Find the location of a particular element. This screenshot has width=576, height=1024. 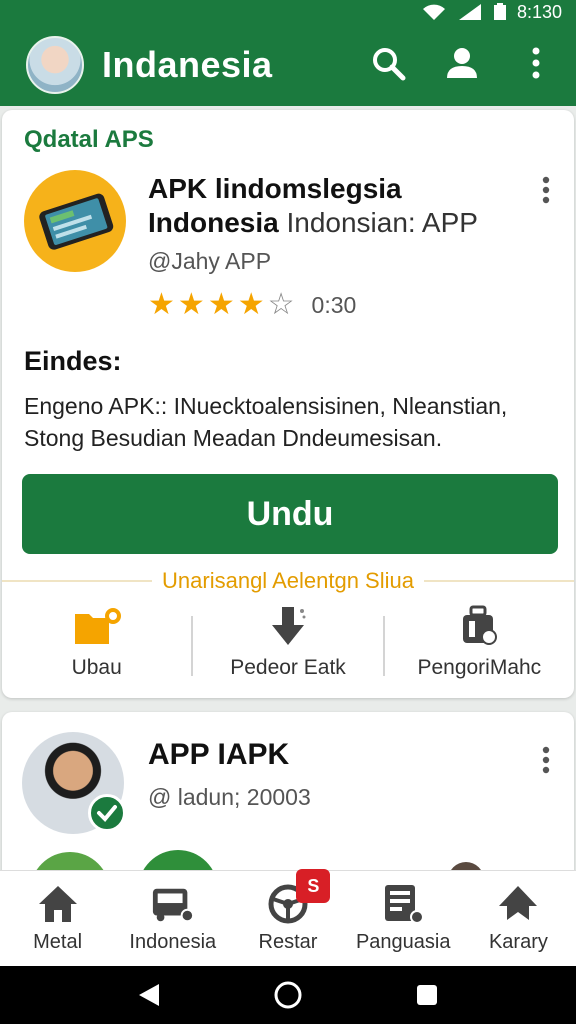

quick-action-ubau: Ubau is located at coordinates (96, 644).